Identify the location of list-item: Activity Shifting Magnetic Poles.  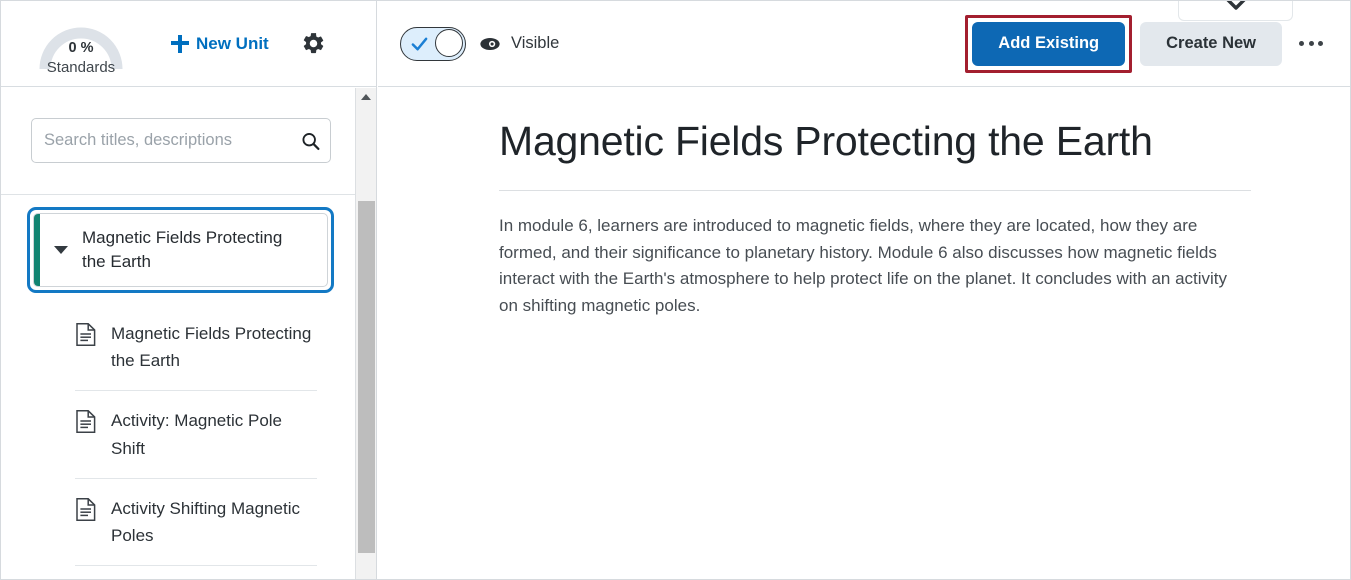
(196, 523).